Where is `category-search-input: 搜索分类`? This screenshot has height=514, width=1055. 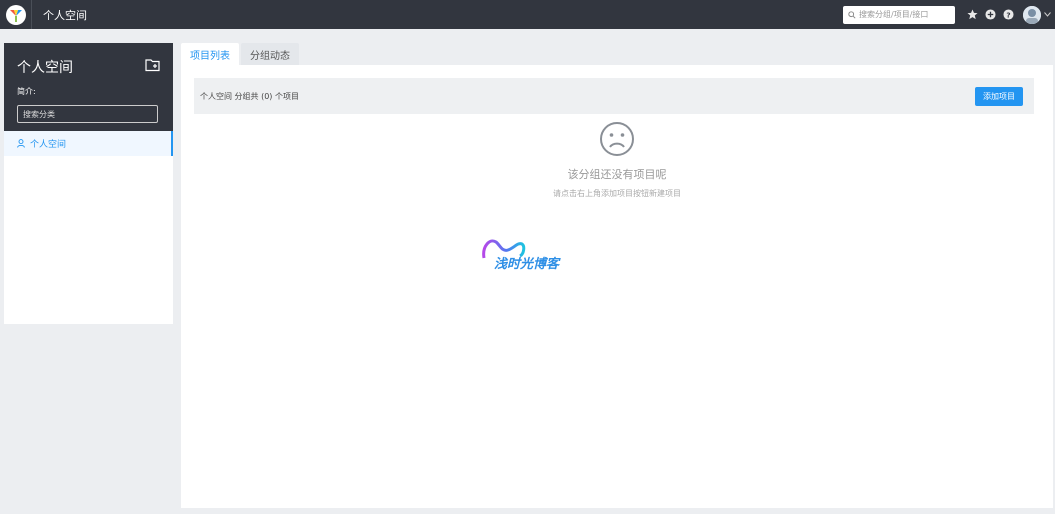
category-search-input: 搜索分类 is located at coordinates (87, 114).